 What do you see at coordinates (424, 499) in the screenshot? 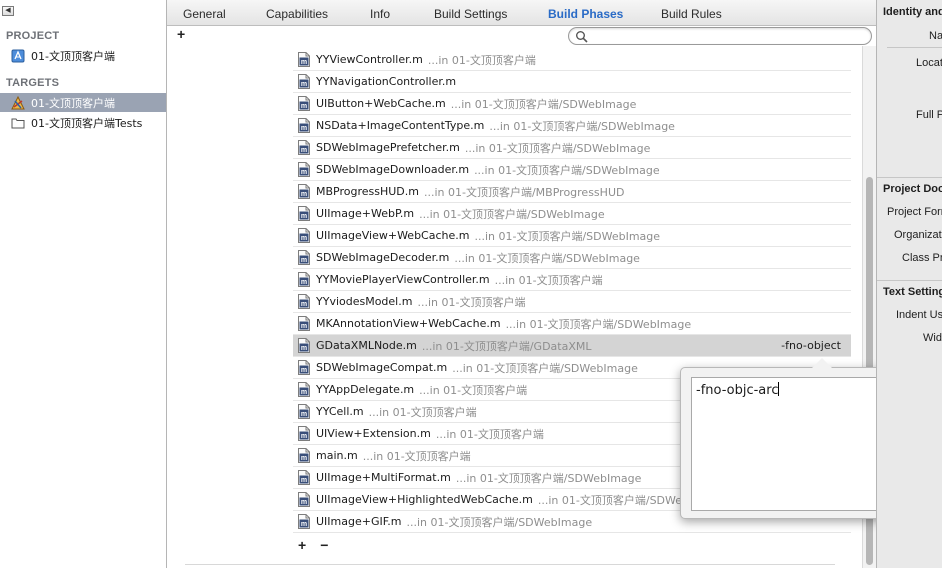
I see `file-name: UIImageView+HighlightedWebCache.m` at bounding box center [424, 499].